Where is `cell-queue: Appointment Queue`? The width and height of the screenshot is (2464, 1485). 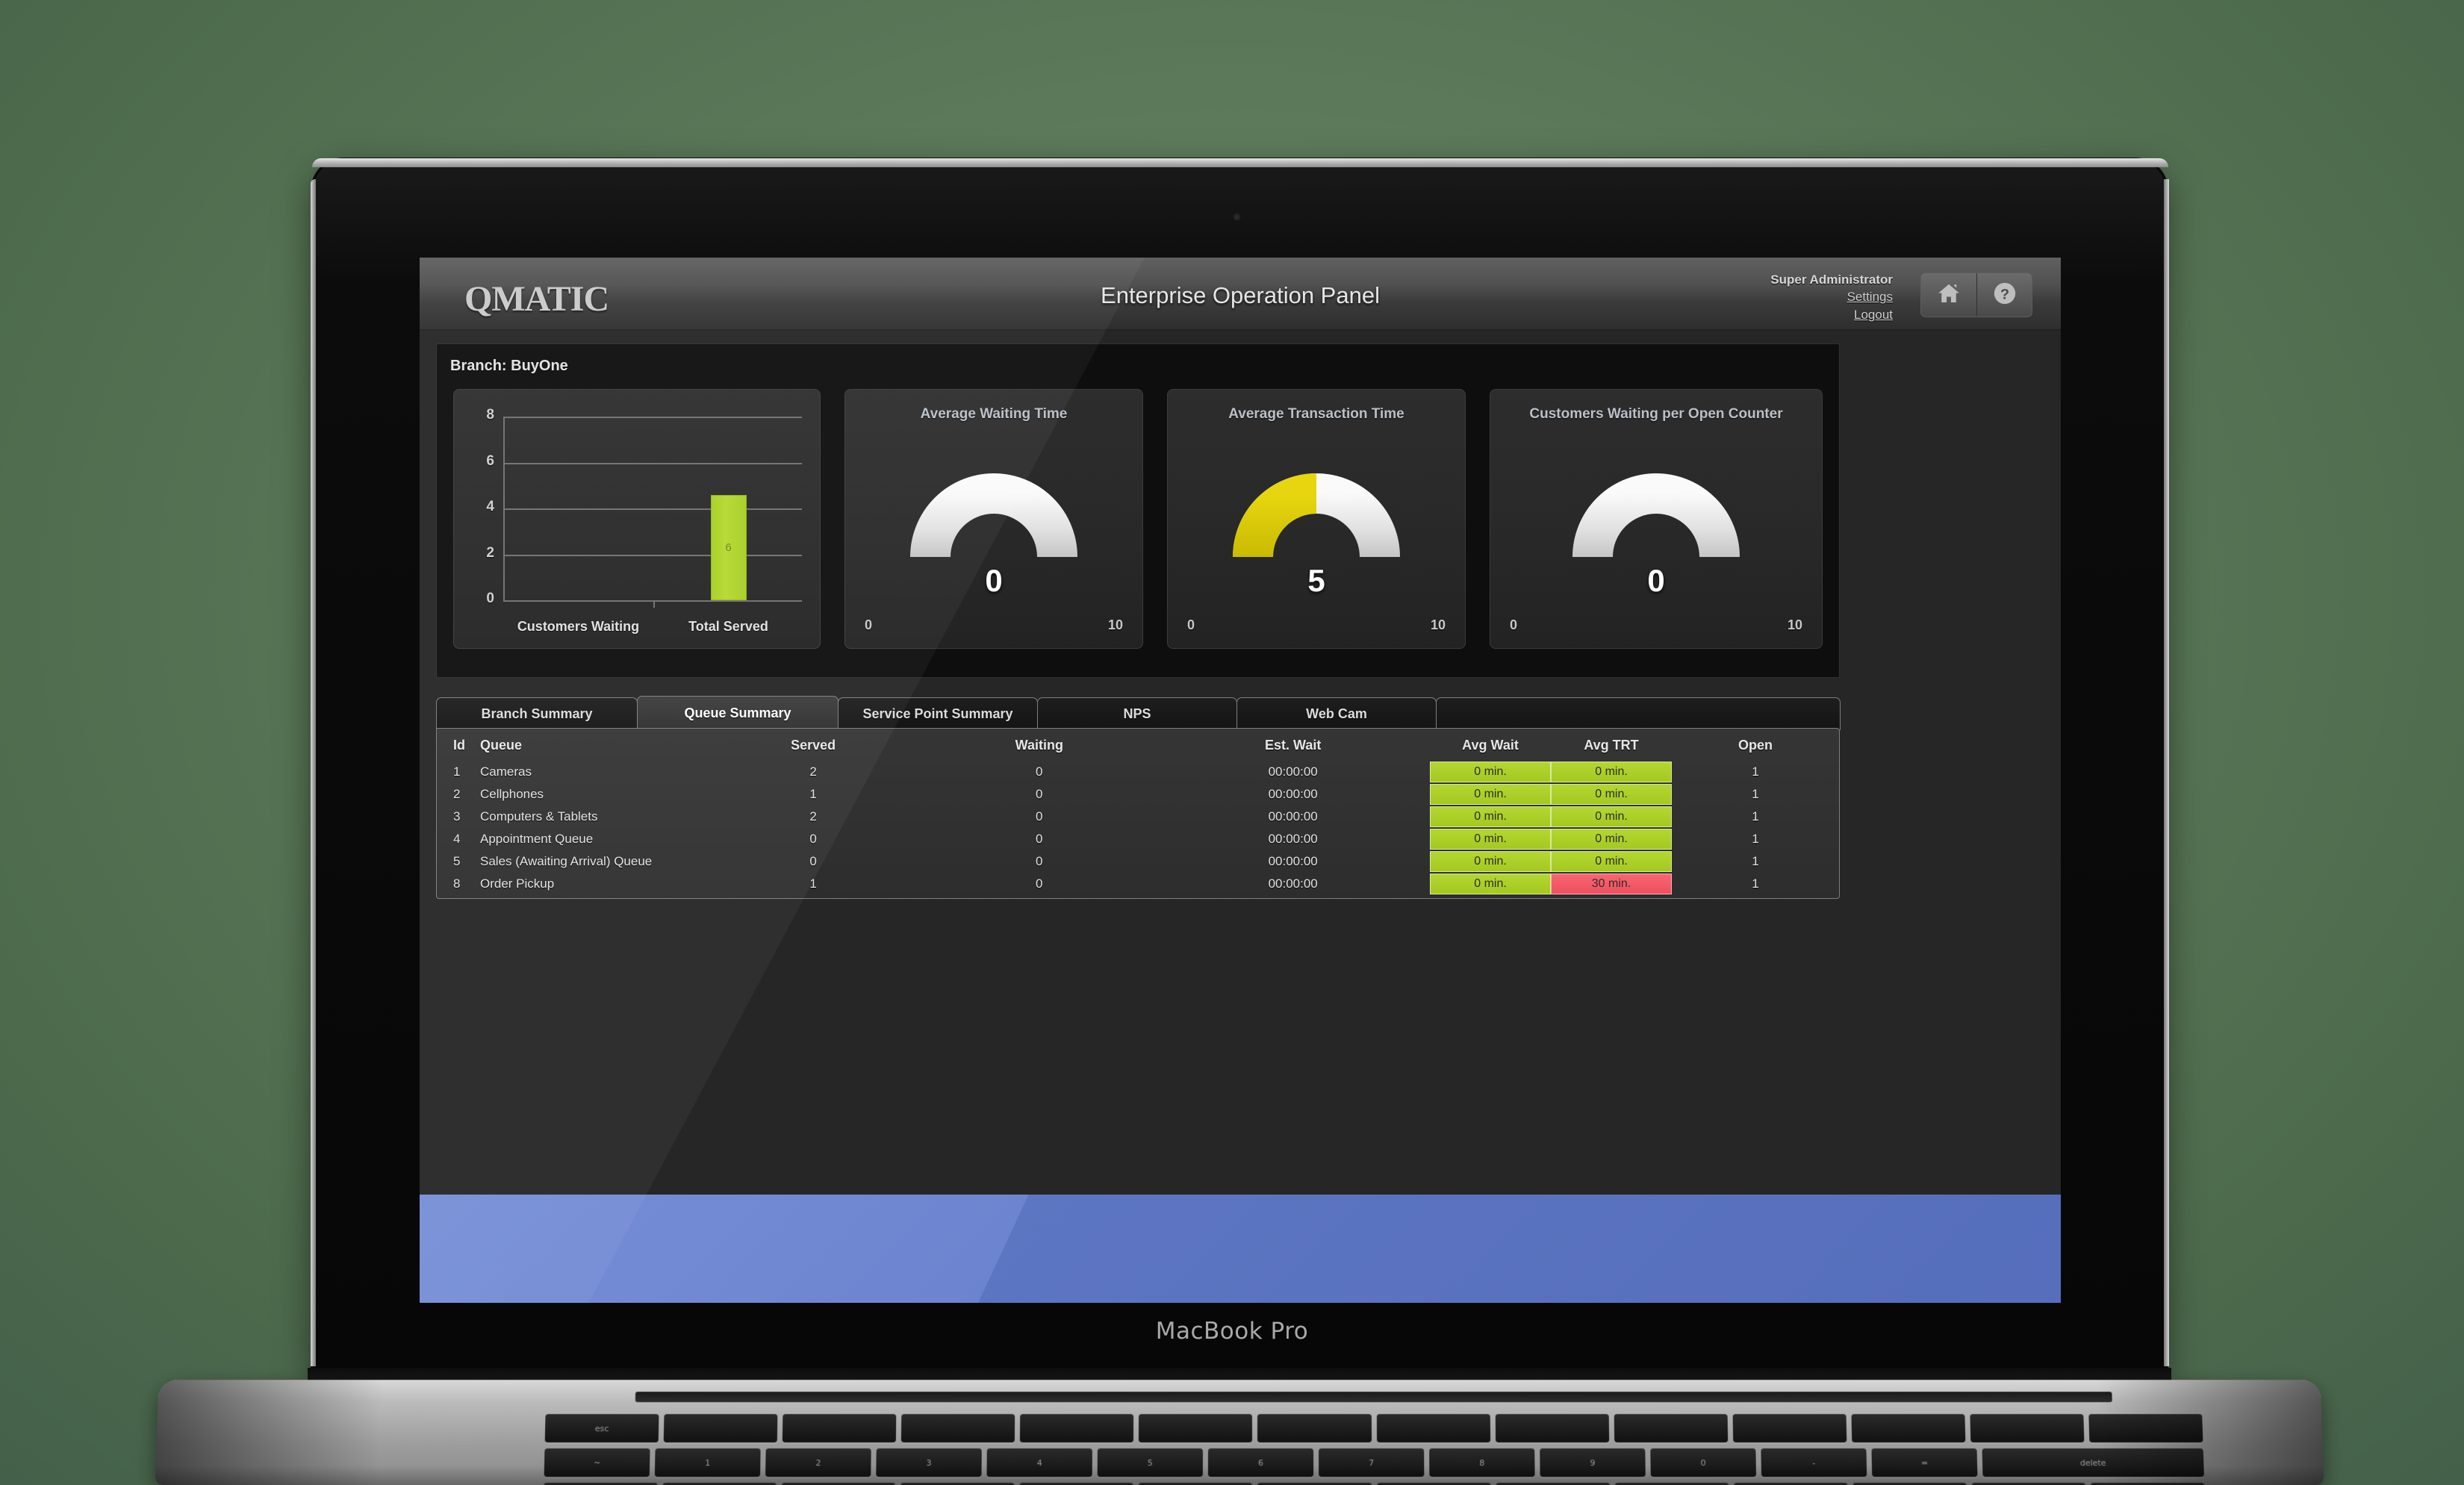
cell-queue: Appointment Queue is located at coordinates (537, 839).